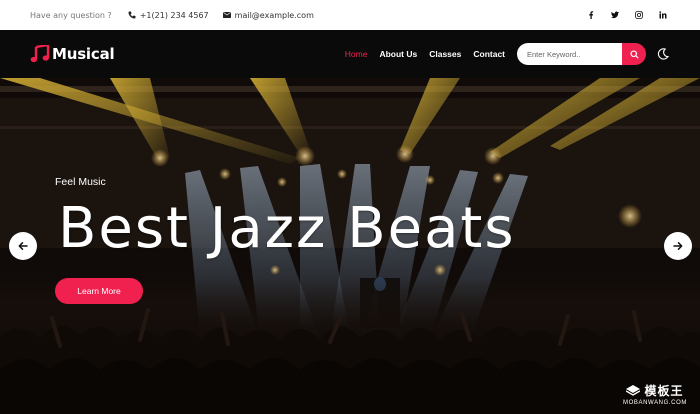 The image size is (700, 414). I want to click on email-address: mail@example.com, so click(274, 15).